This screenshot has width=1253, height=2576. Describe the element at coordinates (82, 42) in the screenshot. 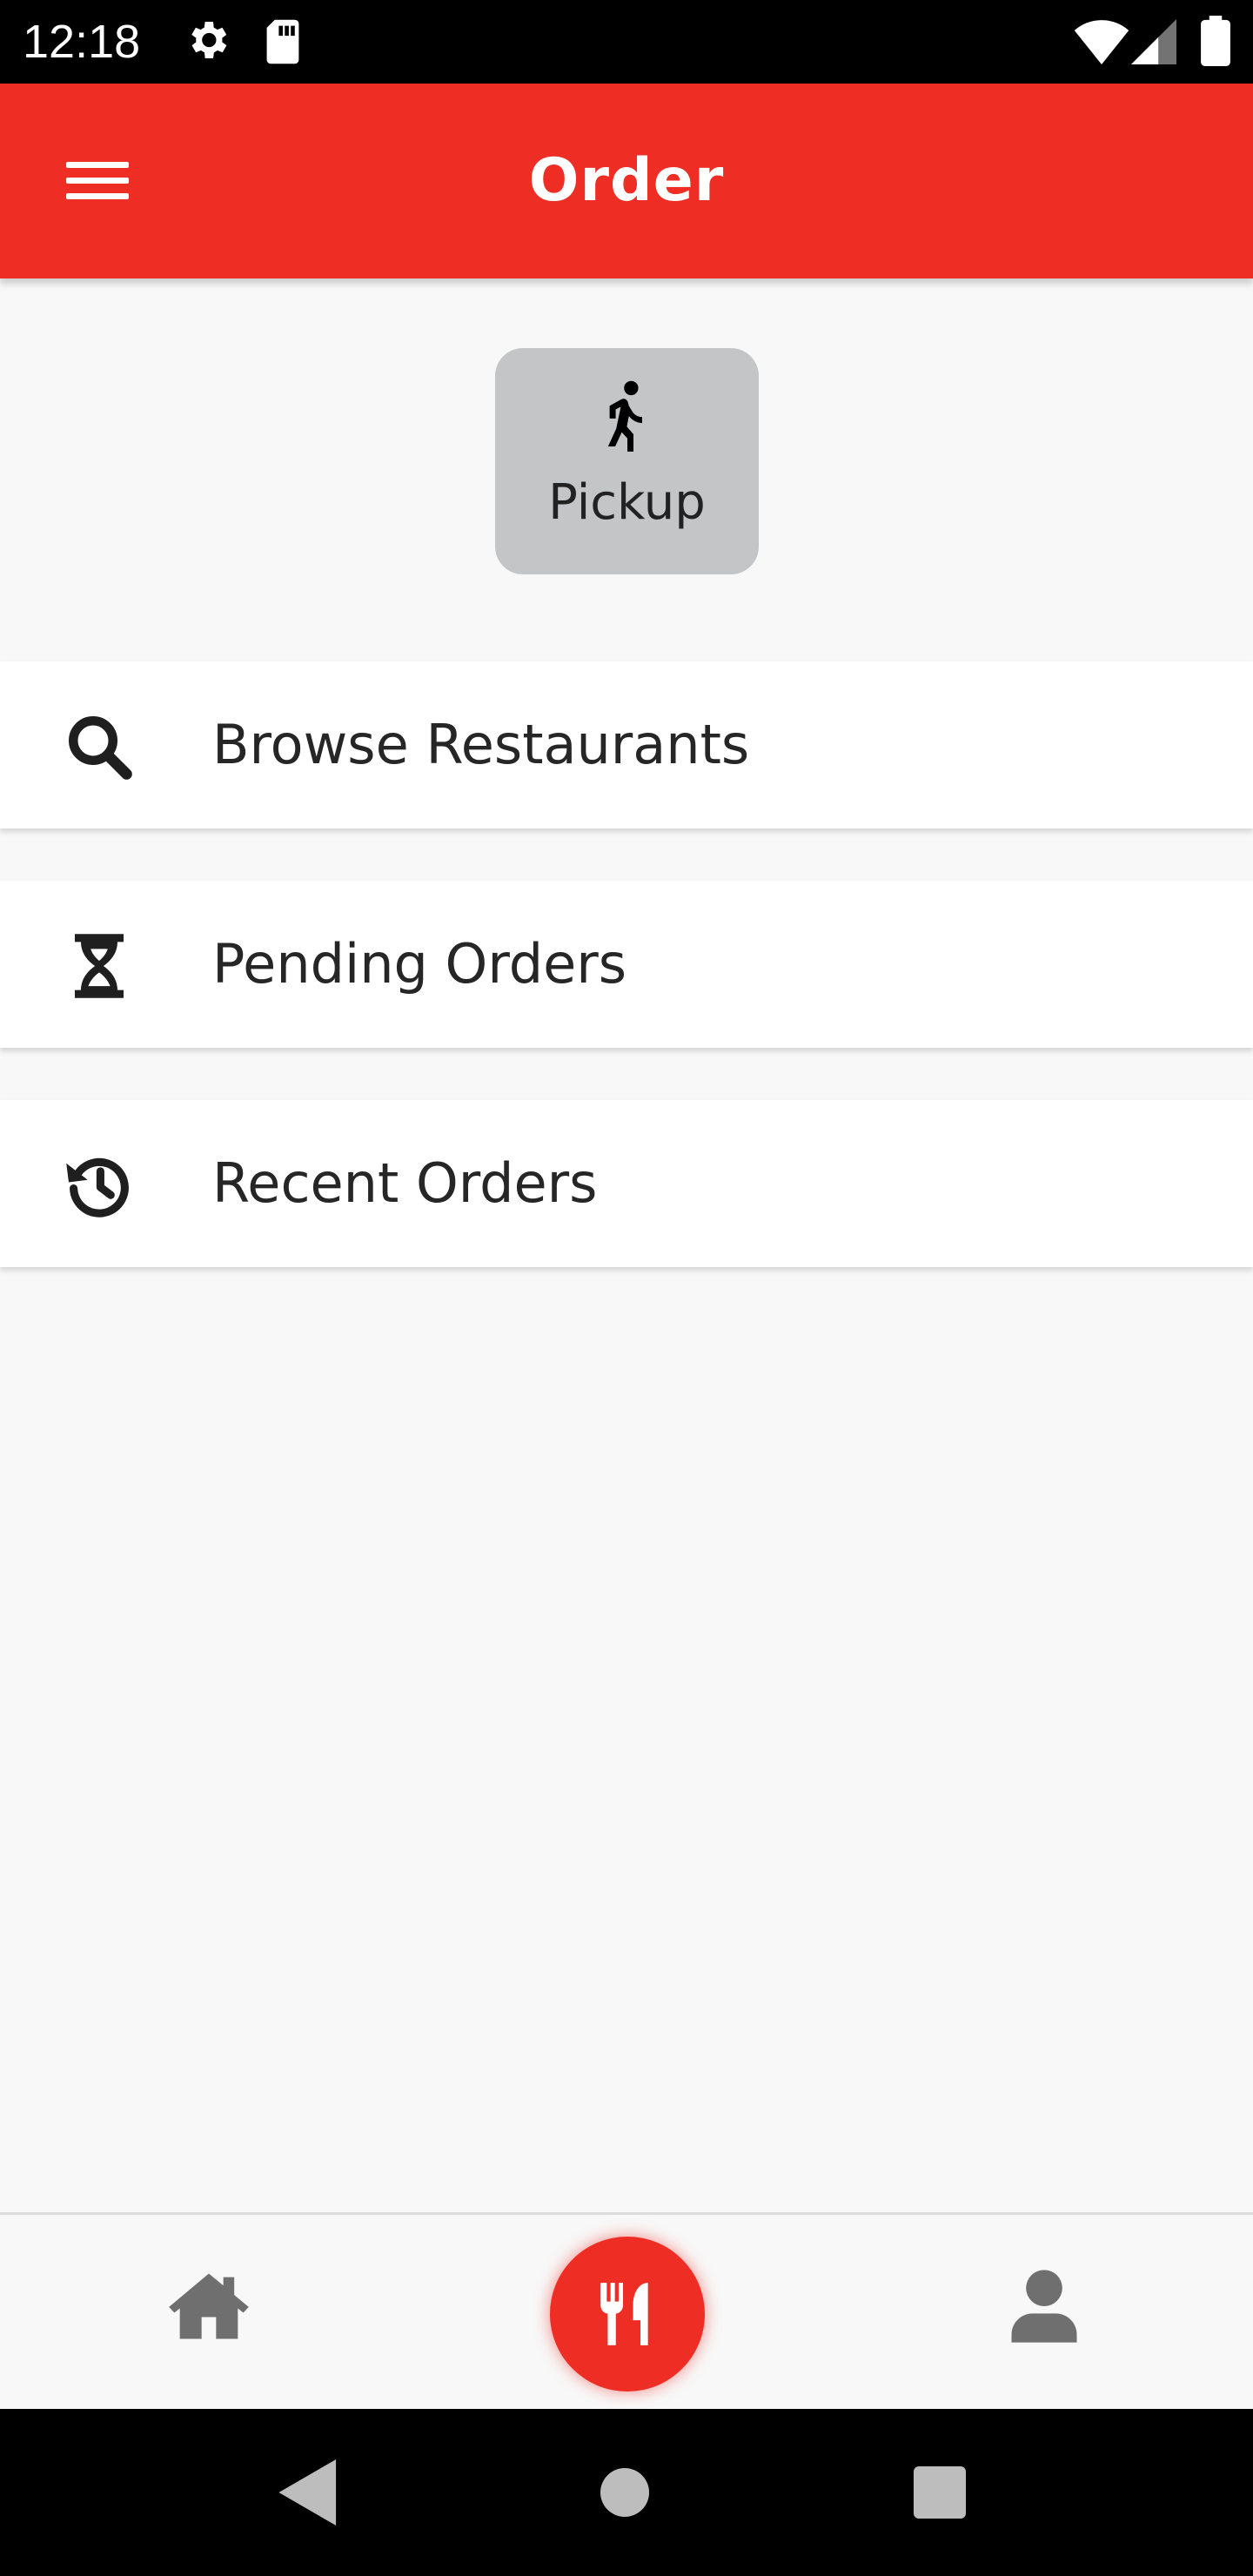

I see `status-time: 12:18` at that location.